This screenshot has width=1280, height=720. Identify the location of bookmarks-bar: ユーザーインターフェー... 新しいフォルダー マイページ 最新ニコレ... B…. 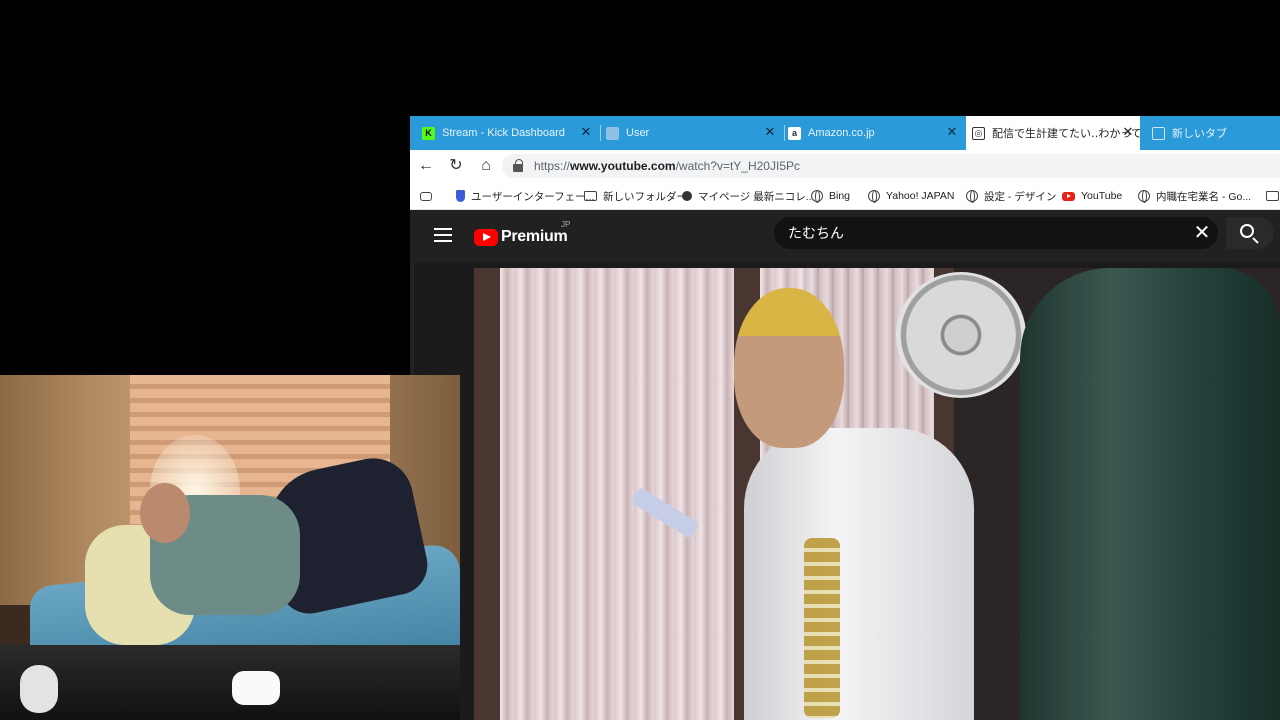
(845, 196).